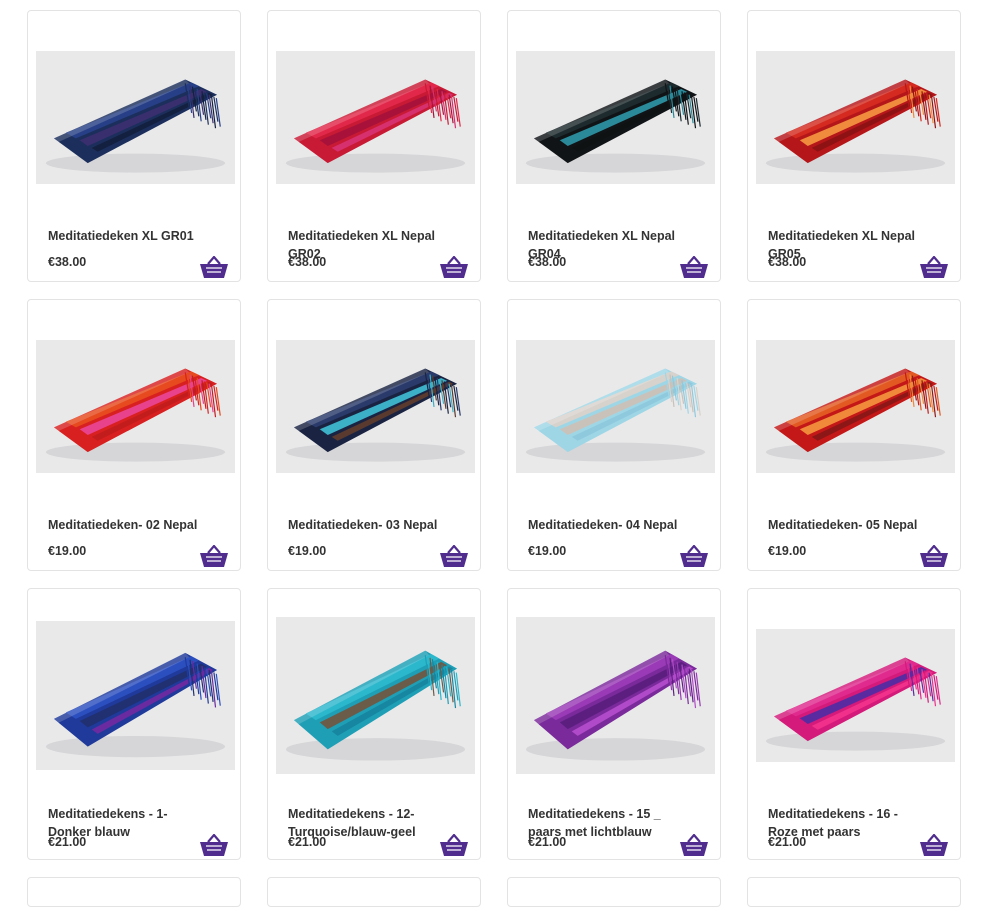 This screenshot has width=997, height=907. Describe the element at coordinates (128, 525) in the screenshot. I see `product-name: Meditatiedeken- 02 Nepal` at that location.